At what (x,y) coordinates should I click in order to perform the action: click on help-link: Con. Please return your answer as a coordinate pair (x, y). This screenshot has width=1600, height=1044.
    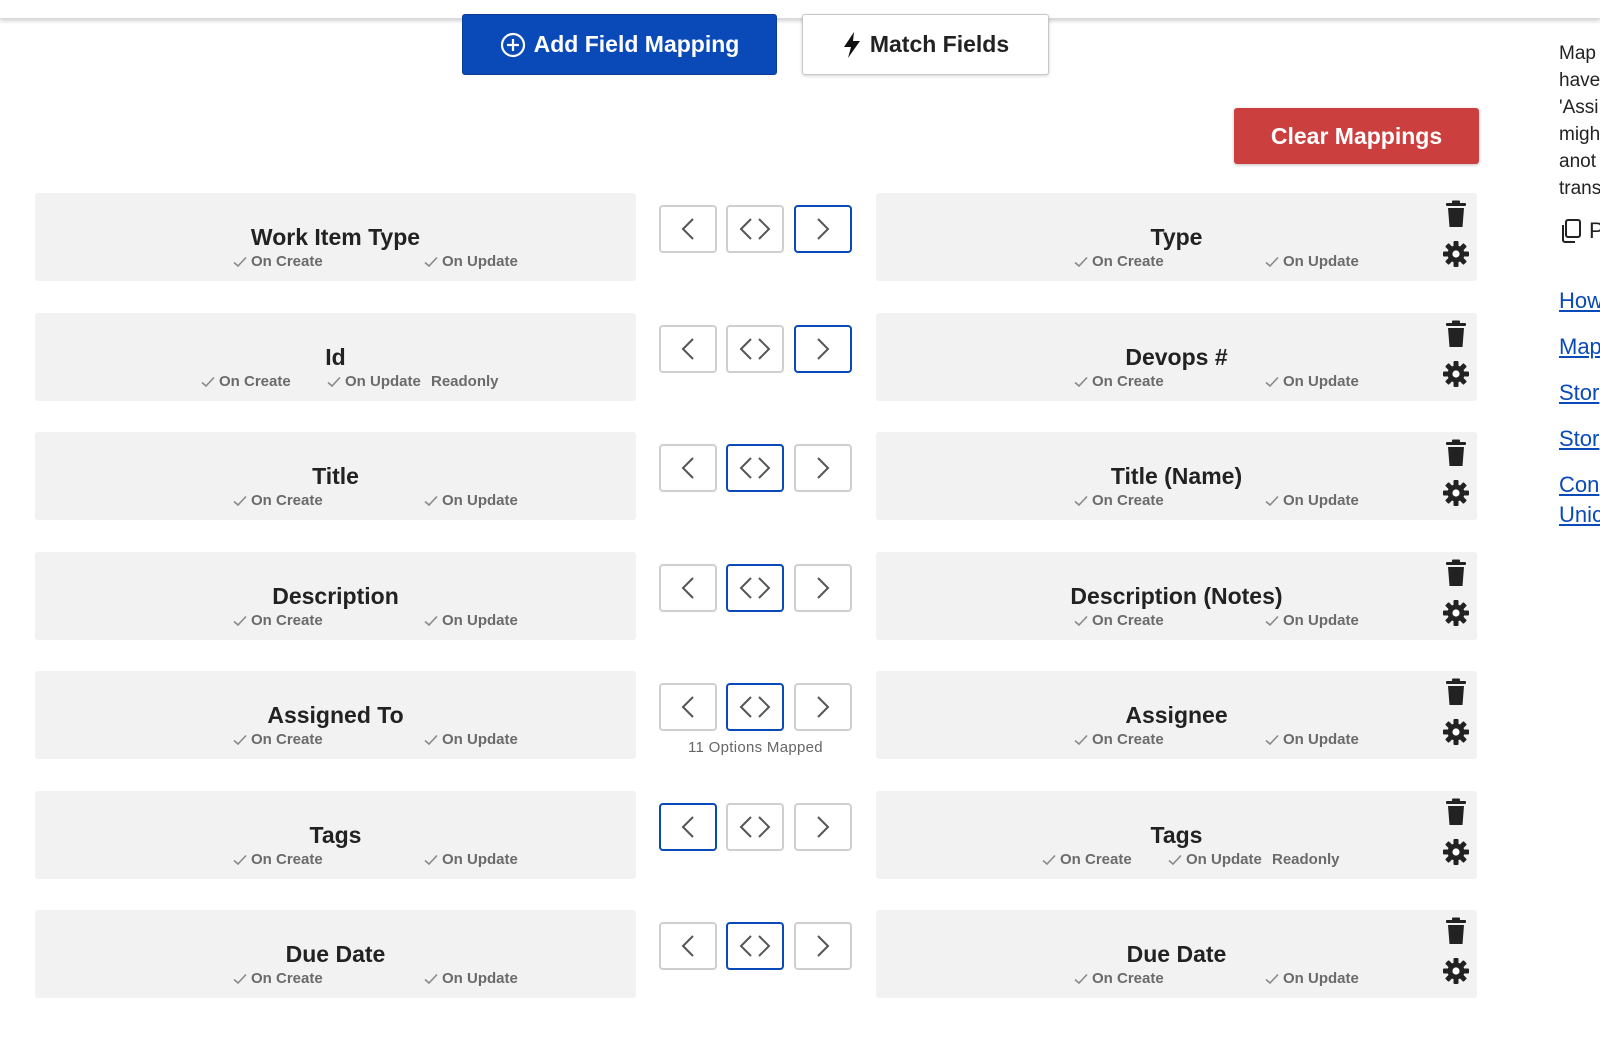
    Looking at the image, I should click on (1579, 485).